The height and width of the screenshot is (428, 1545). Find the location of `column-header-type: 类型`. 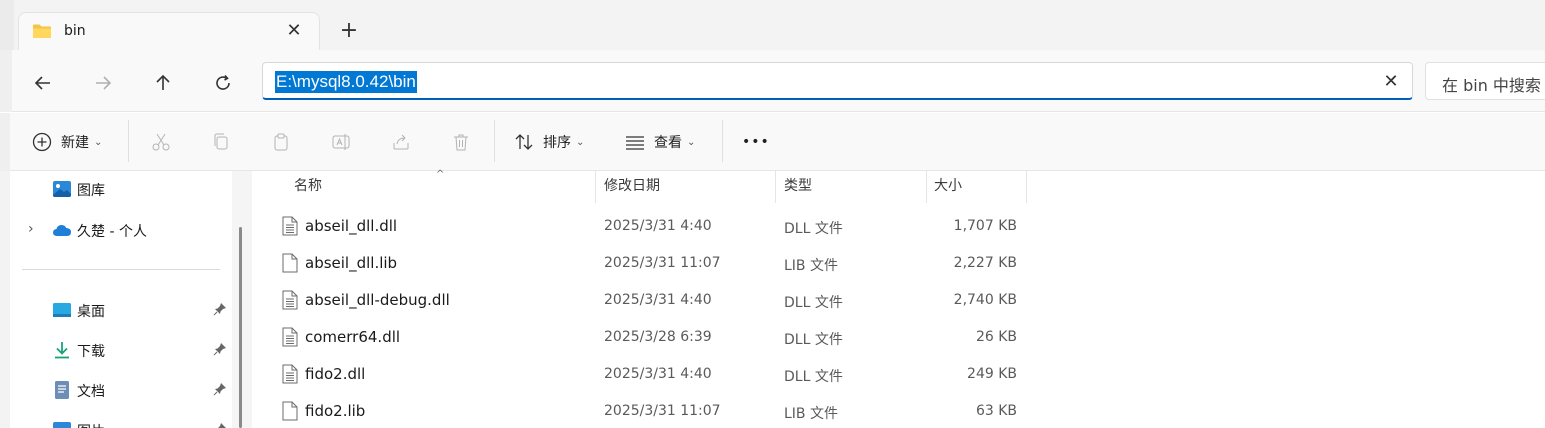

column-header-type: 类型 is located at coordinates (798, 187).